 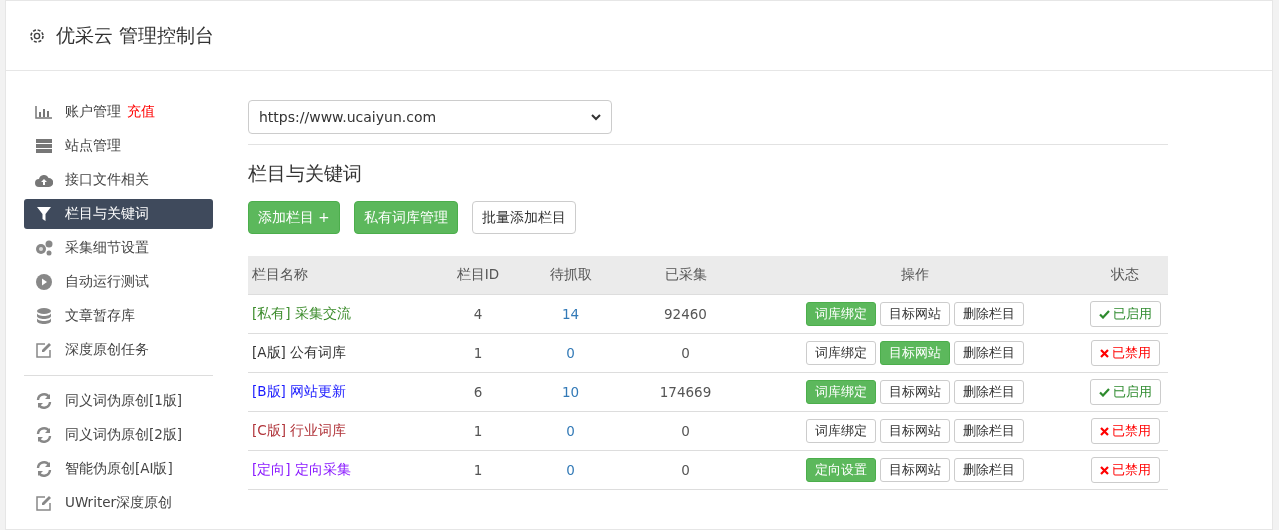 What do you see at coordinates (118, 316) in the screenshot?
I see `sidebar-item: 文章暂存库` at bounding box center [118, 316].